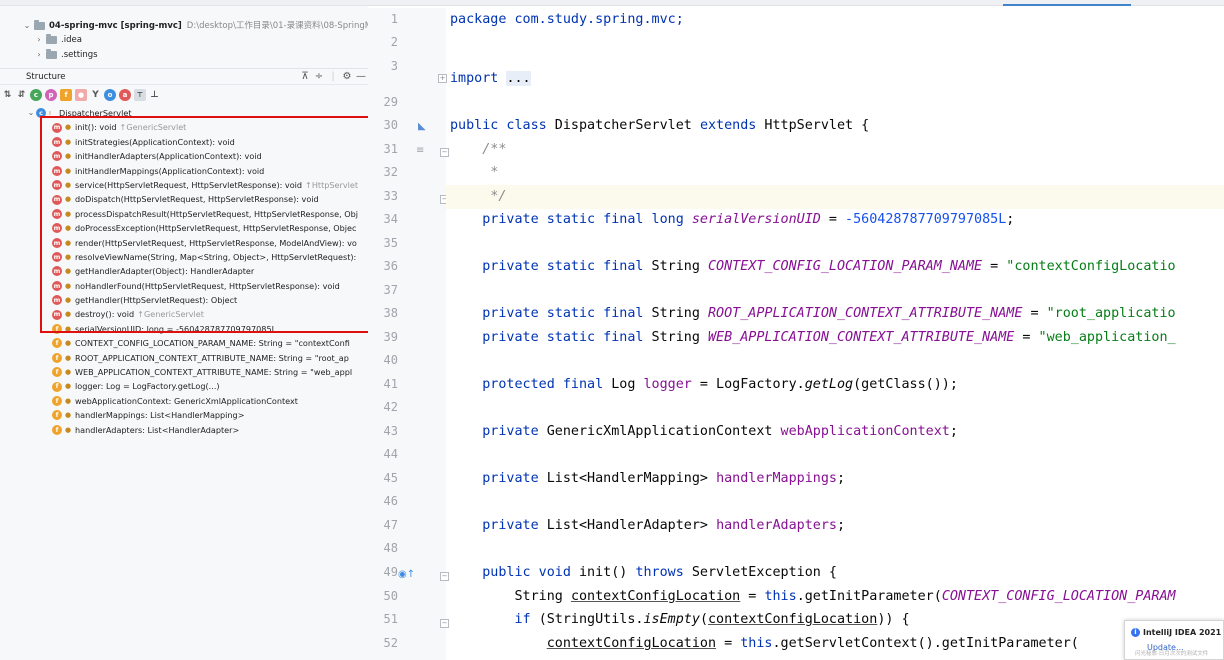 Image resolution: width=1224 pixels, height=660 pixels. Describe the element at coordinates (36, 95) in the screenshot. I see `show-inherited-icon: c` at that location.